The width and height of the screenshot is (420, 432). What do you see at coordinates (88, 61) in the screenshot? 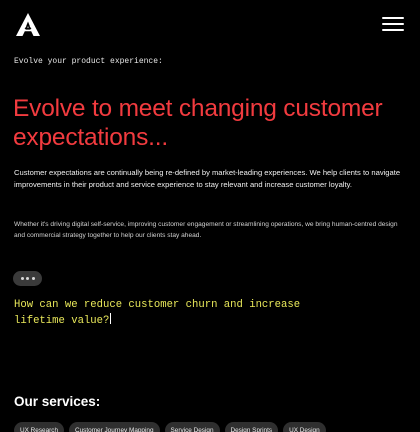
I see `eyebrow-text: Evolve your product experience:` at bounding box center [88, 61].